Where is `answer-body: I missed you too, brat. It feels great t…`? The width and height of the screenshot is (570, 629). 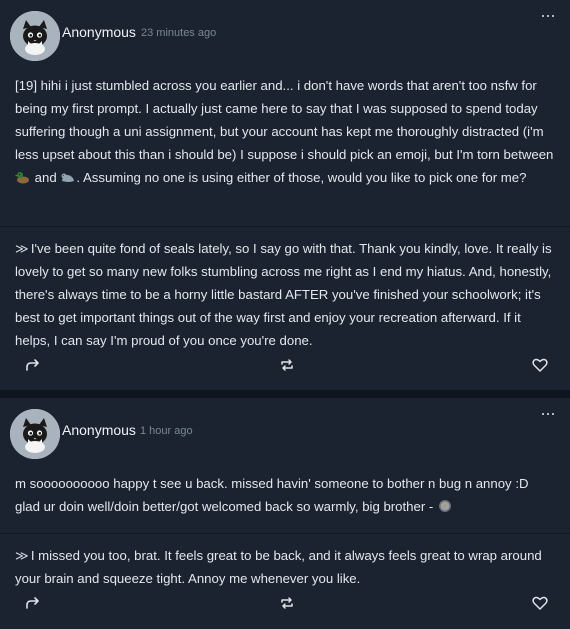 answer-body: I missed you too, brat. It feels great t… is located at coordinates (278, 567).